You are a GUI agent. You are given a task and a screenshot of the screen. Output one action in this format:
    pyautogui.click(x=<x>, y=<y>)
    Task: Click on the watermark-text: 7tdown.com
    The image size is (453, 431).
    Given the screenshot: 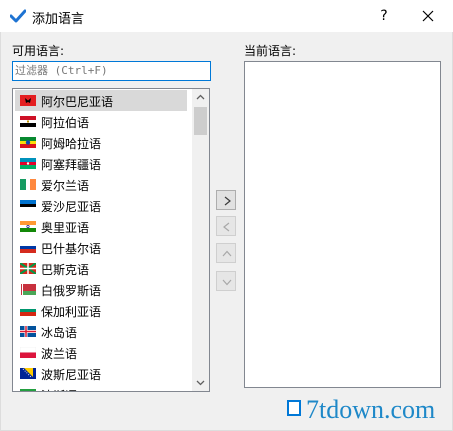 What is the action you would take?
    pyautogui.click(x=371, y=409)
    